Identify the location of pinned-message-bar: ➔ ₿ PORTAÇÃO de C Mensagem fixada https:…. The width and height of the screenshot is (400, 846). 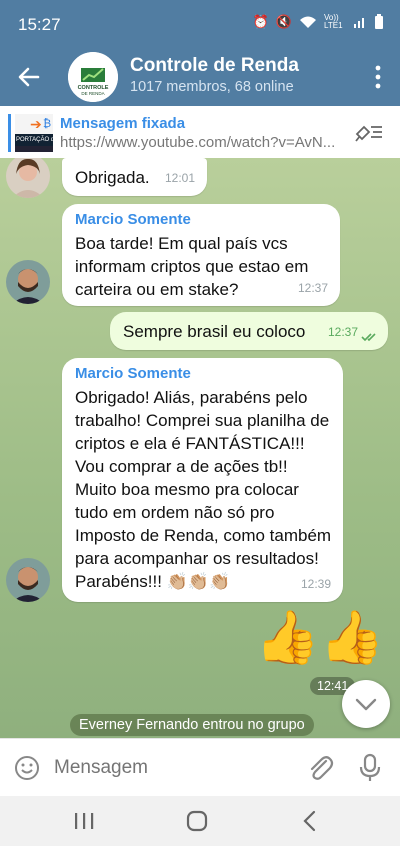
(200, 132).